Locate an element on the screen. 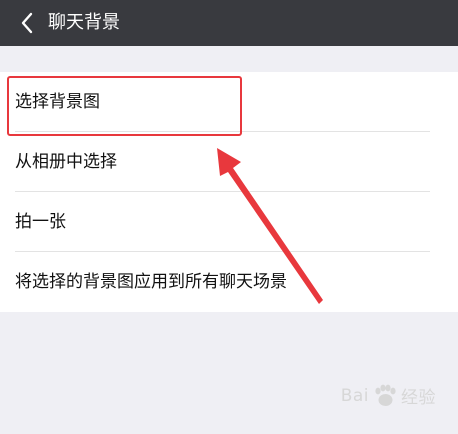 This screenshot has height=434, width=458. option-take-photo: 拍一张 is located at coordinates (229, 222).